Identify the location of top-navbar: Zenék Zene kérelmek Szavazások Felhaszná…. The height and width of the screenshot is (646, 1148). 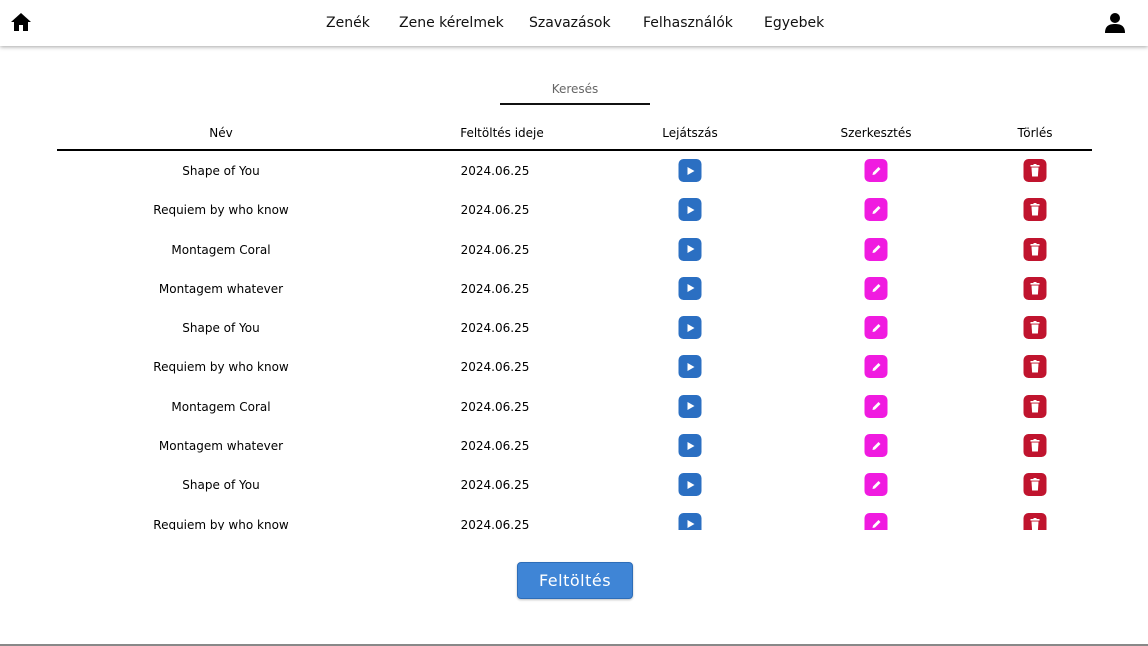
(574, 23).